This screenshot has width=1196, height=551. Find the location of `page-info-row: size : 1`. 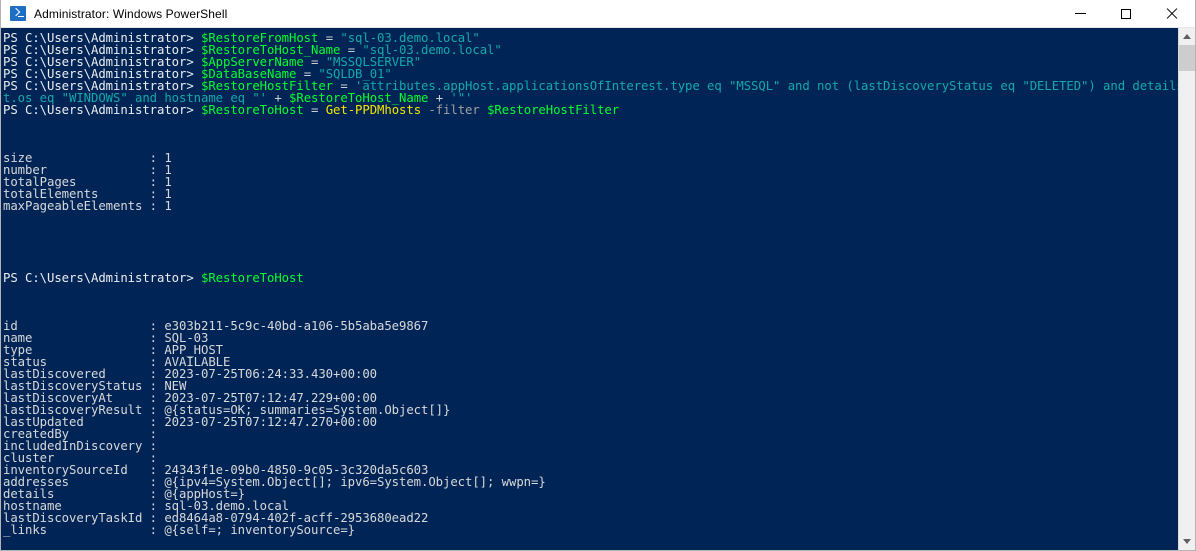

page-info-row: size : 1 is located at coordinates (590, 158).